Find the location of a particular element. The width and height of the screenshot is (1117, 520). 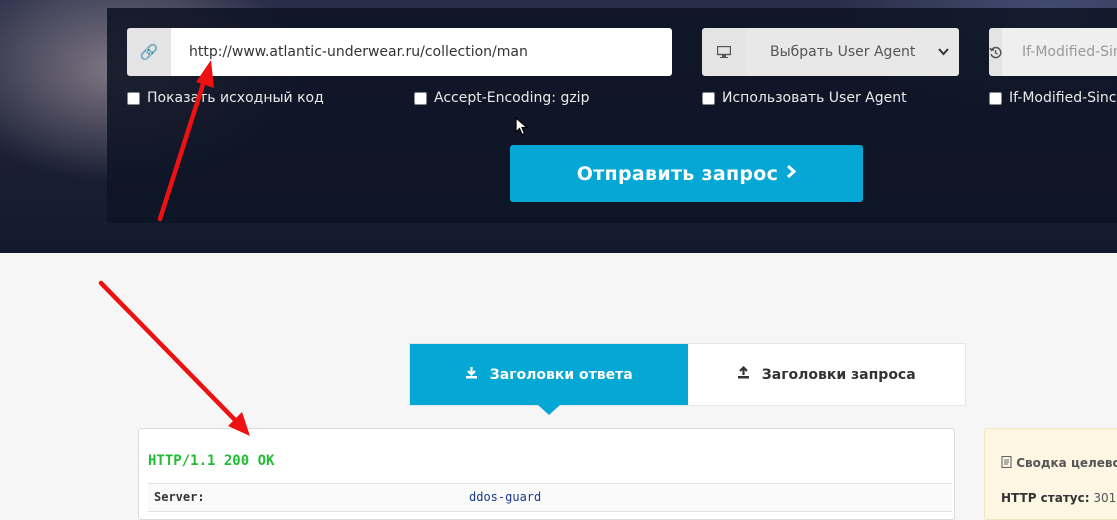

annotation-arrows is located at coordinates (174, 248).